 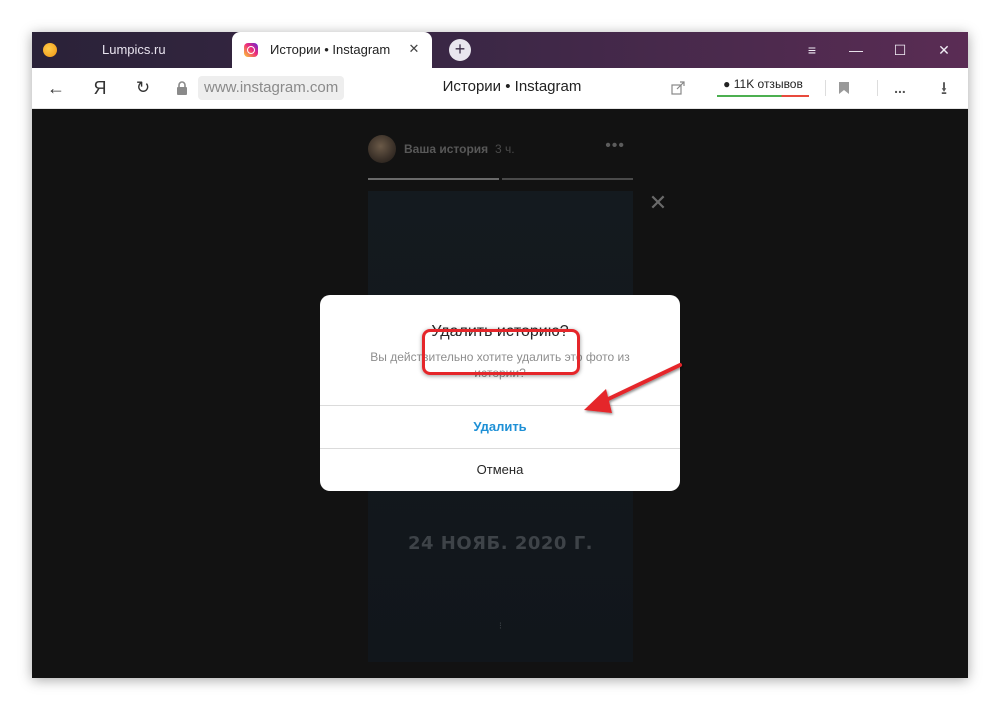 I want to click on minimize-icon: —, so click(x=856, y=50).